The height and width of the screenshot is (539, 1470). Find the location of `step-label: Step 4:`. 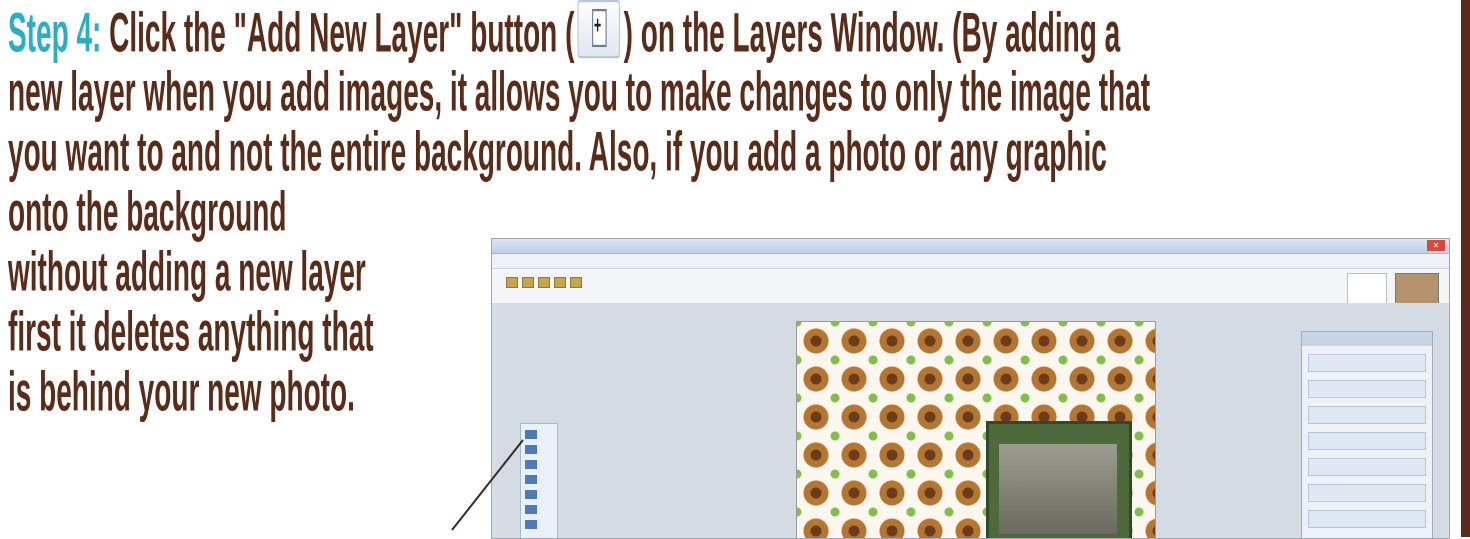

step-label: Step 4: is located at coordinates (55, 32).